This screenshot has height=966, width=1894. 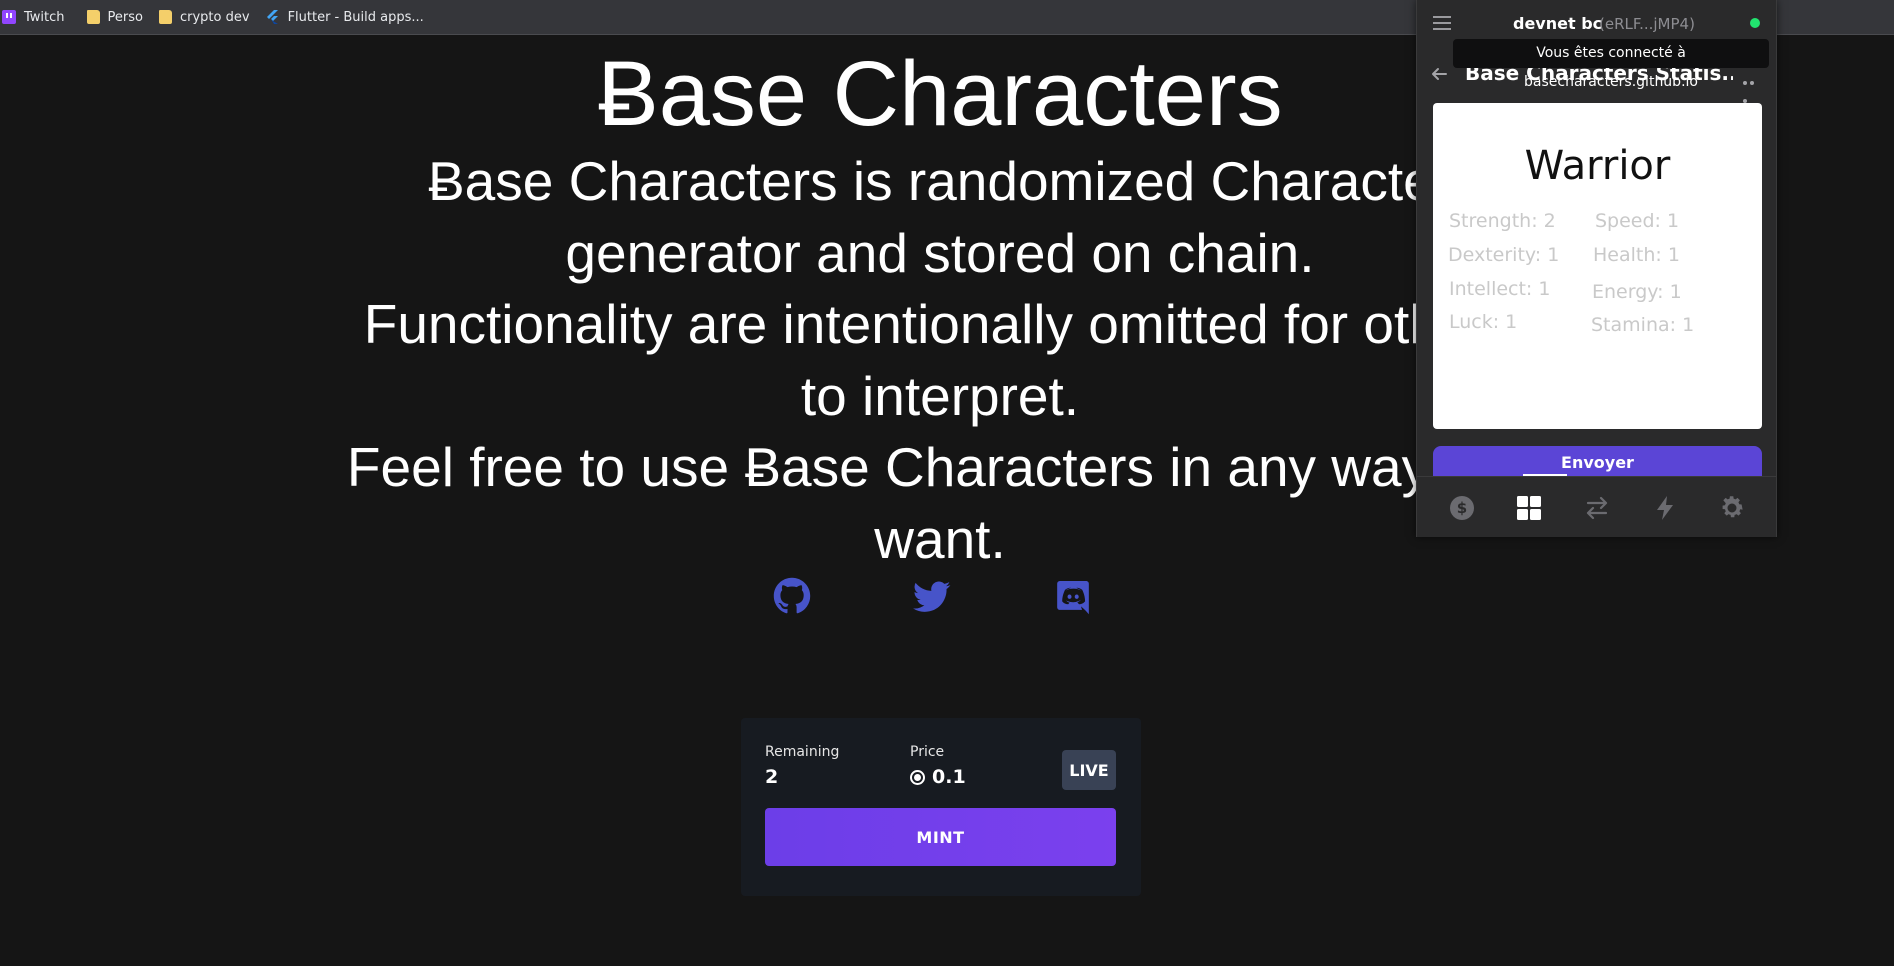 What do you see at coordinates (949, 777) in the screenshot?
I see `price-amount: 0.1` at bounding box center [949, 777].